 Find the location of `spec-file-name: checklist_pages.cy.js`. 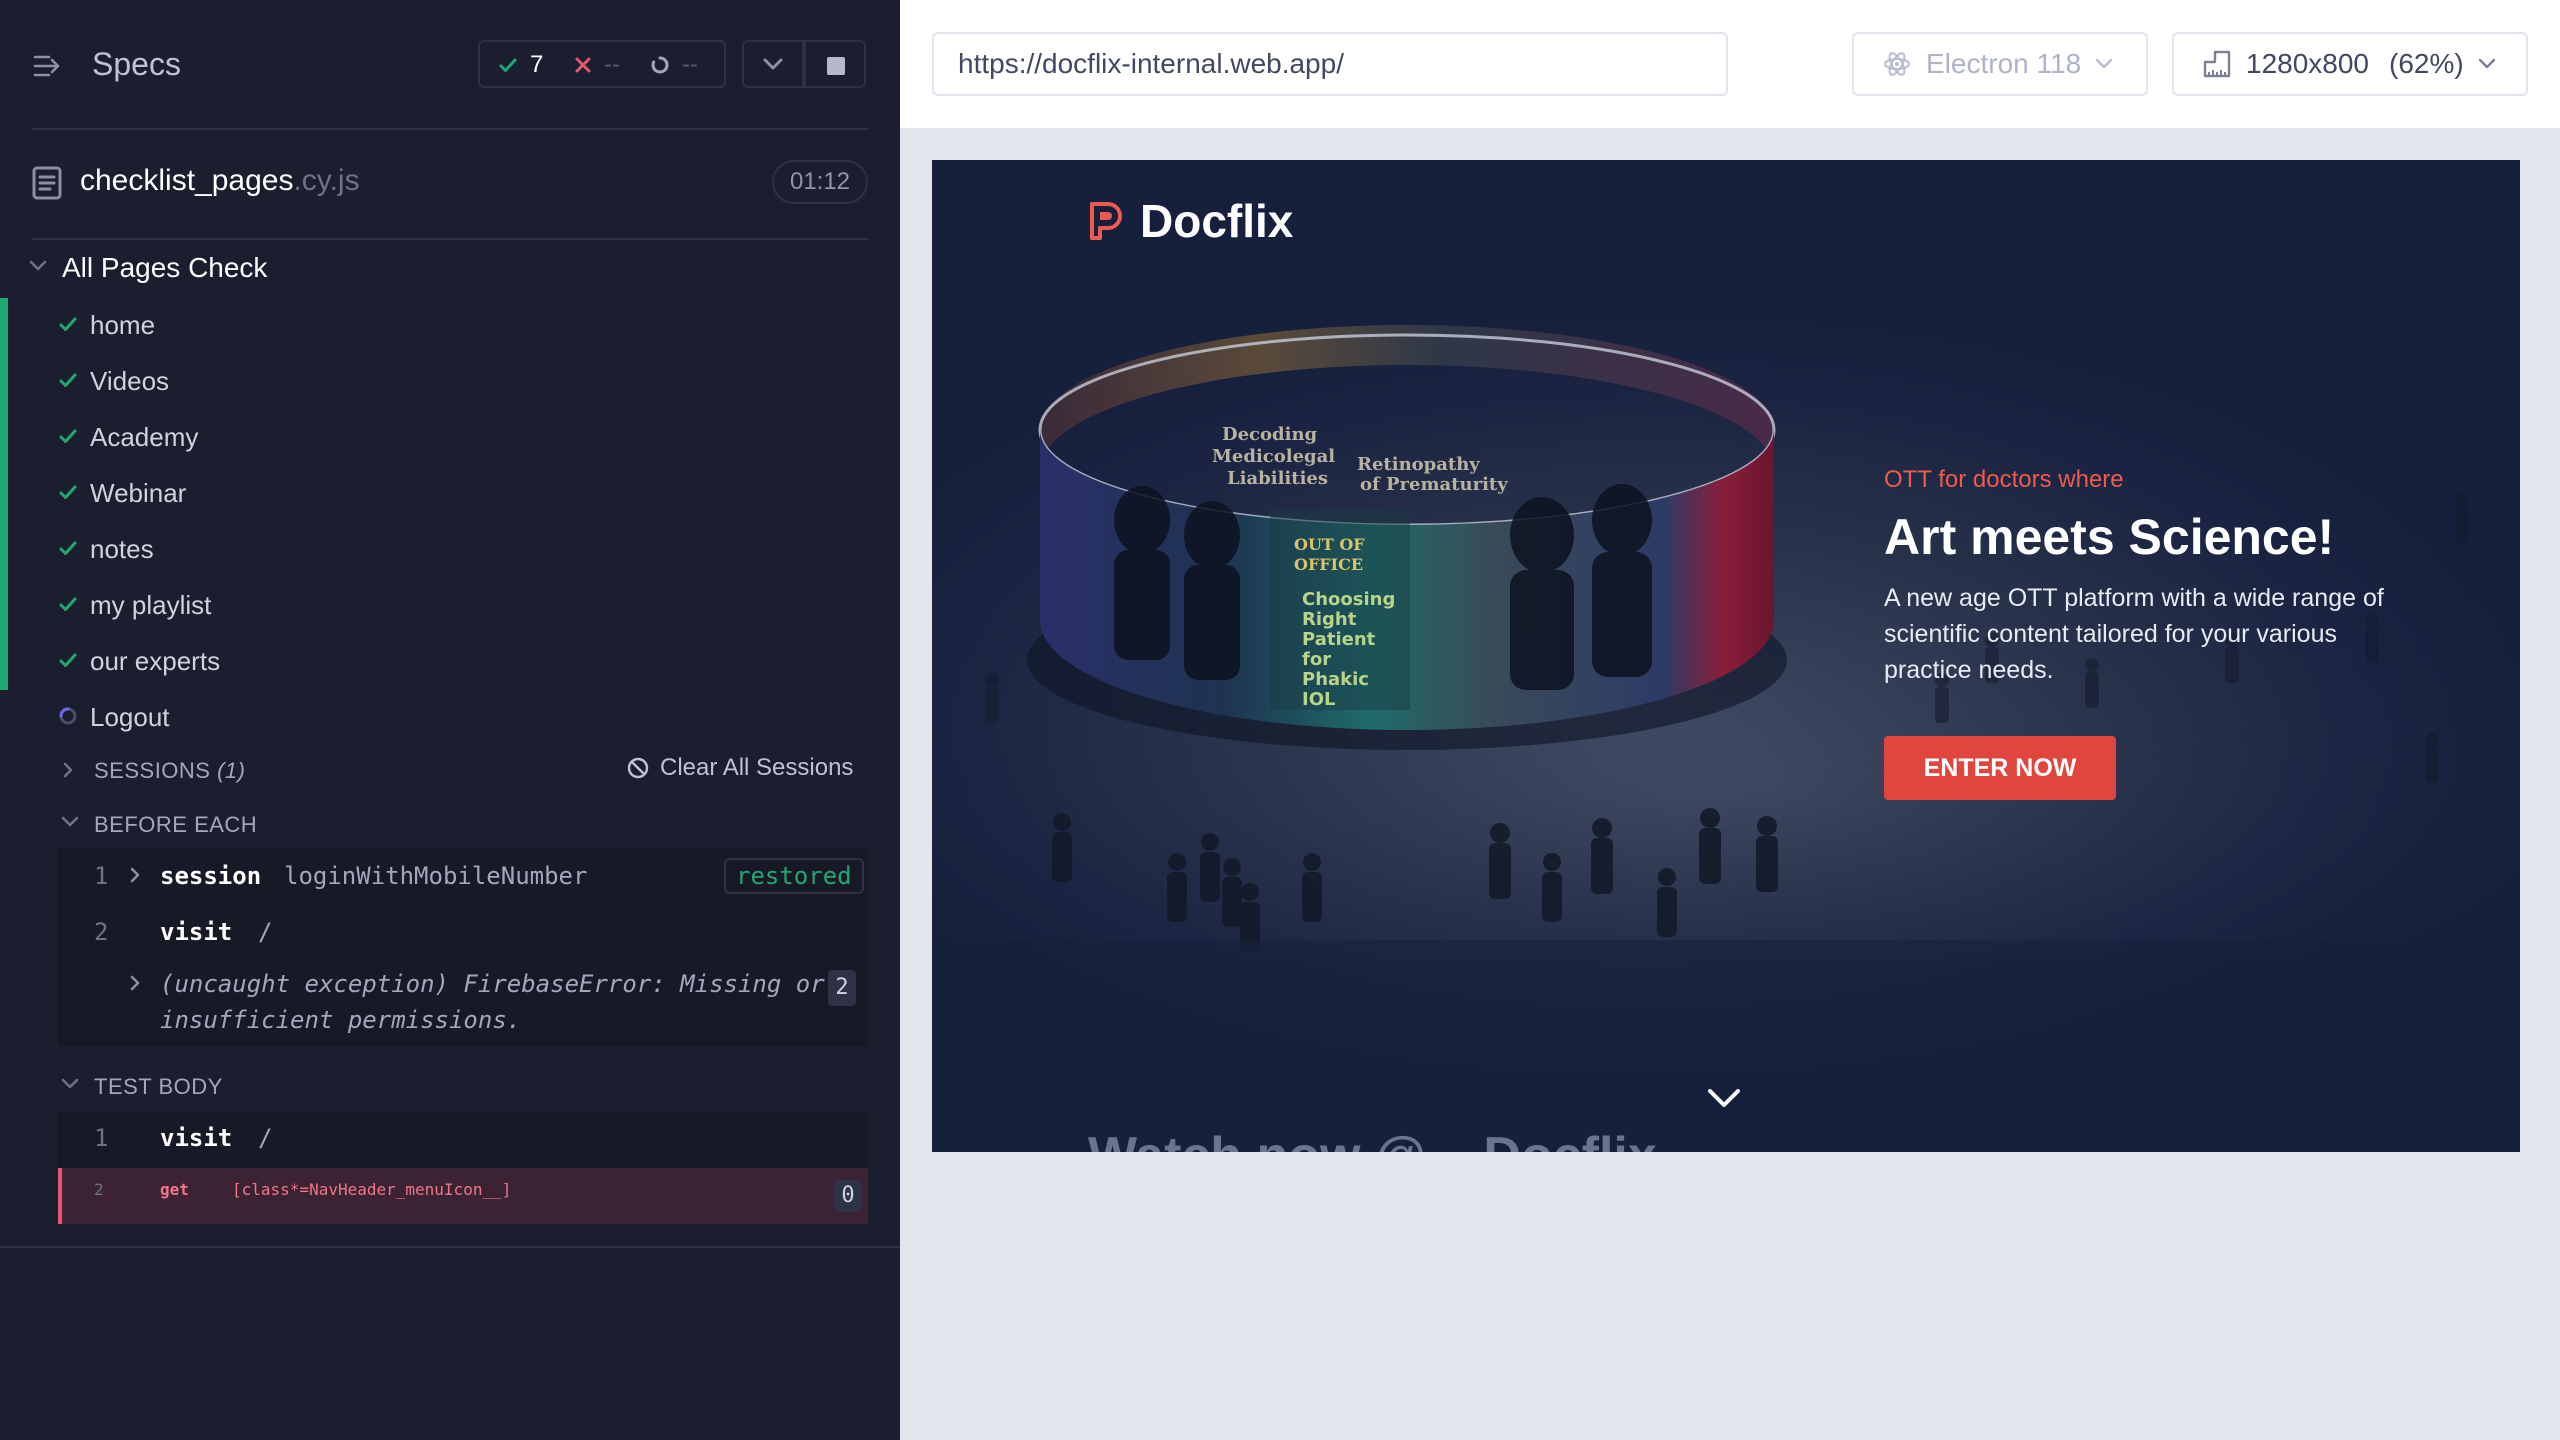

spec-file-name: checklist_pages.cy.js is located at coordinates (220, 181).